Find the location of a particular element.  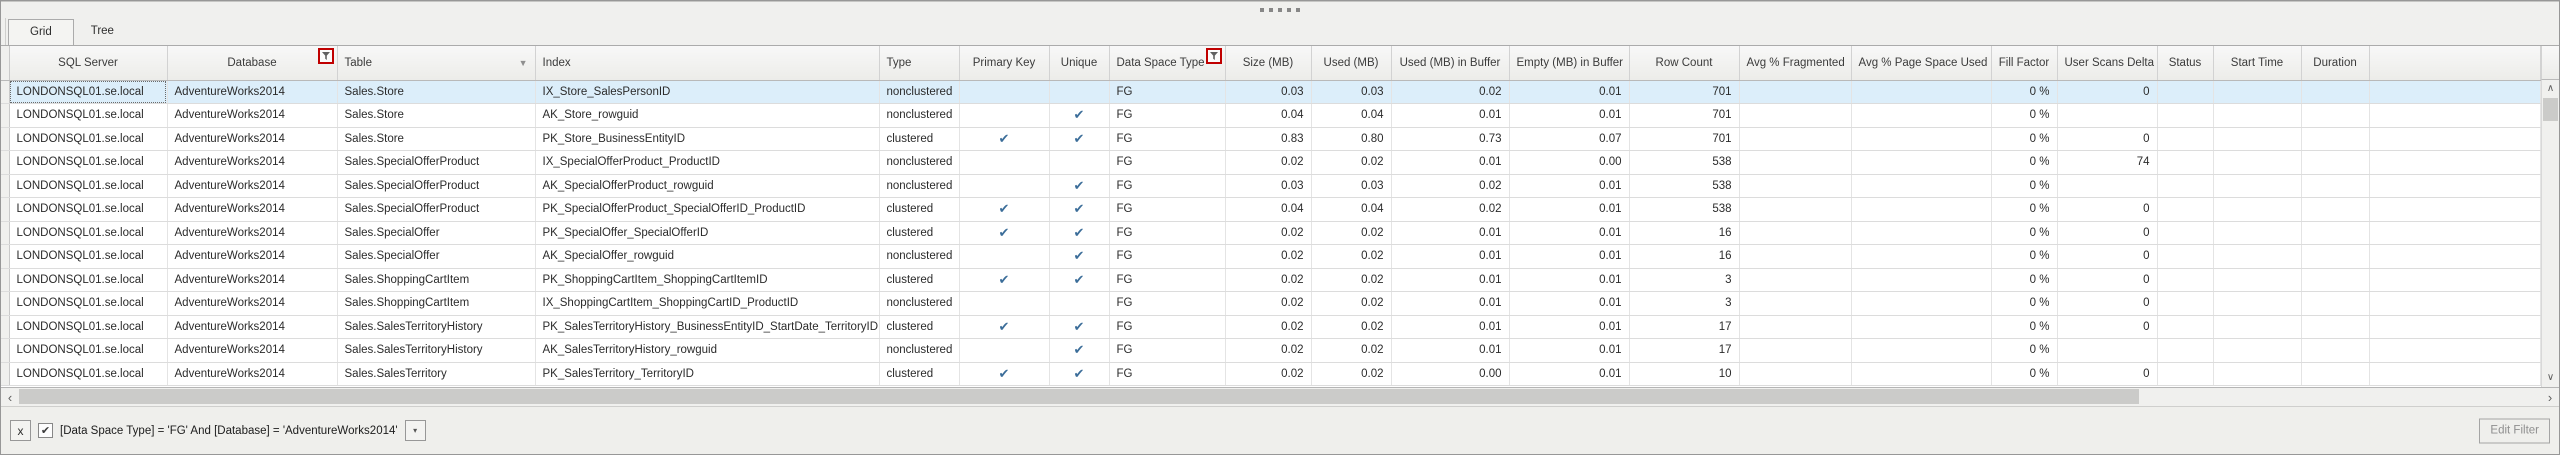

column-header-avg_fragmented: Avg % Fragmented is located at coordinates (1795, 63).